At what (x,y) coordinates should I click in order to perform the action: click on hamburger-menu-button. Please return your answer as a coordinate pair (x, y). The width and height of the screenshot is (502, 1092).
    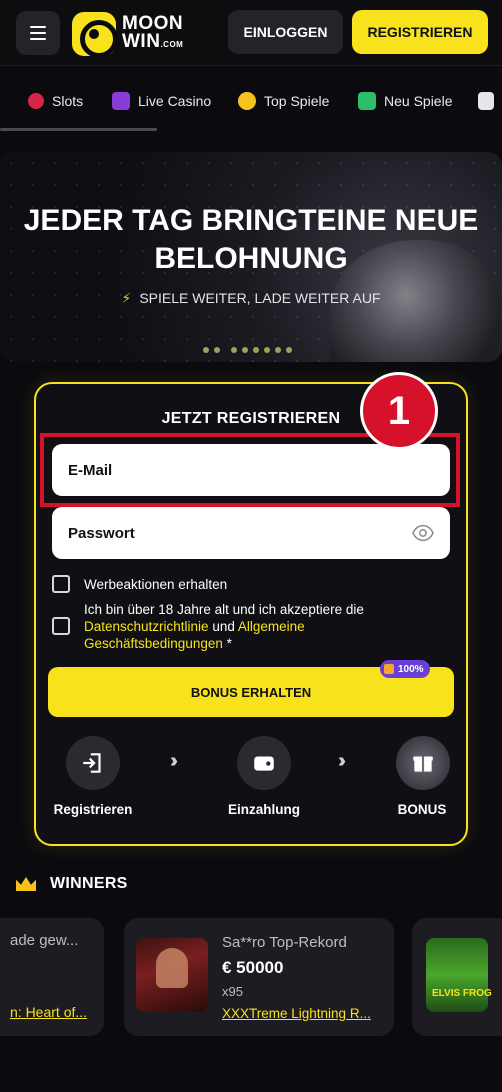
    Looking at the image, I should click on (38, 33).